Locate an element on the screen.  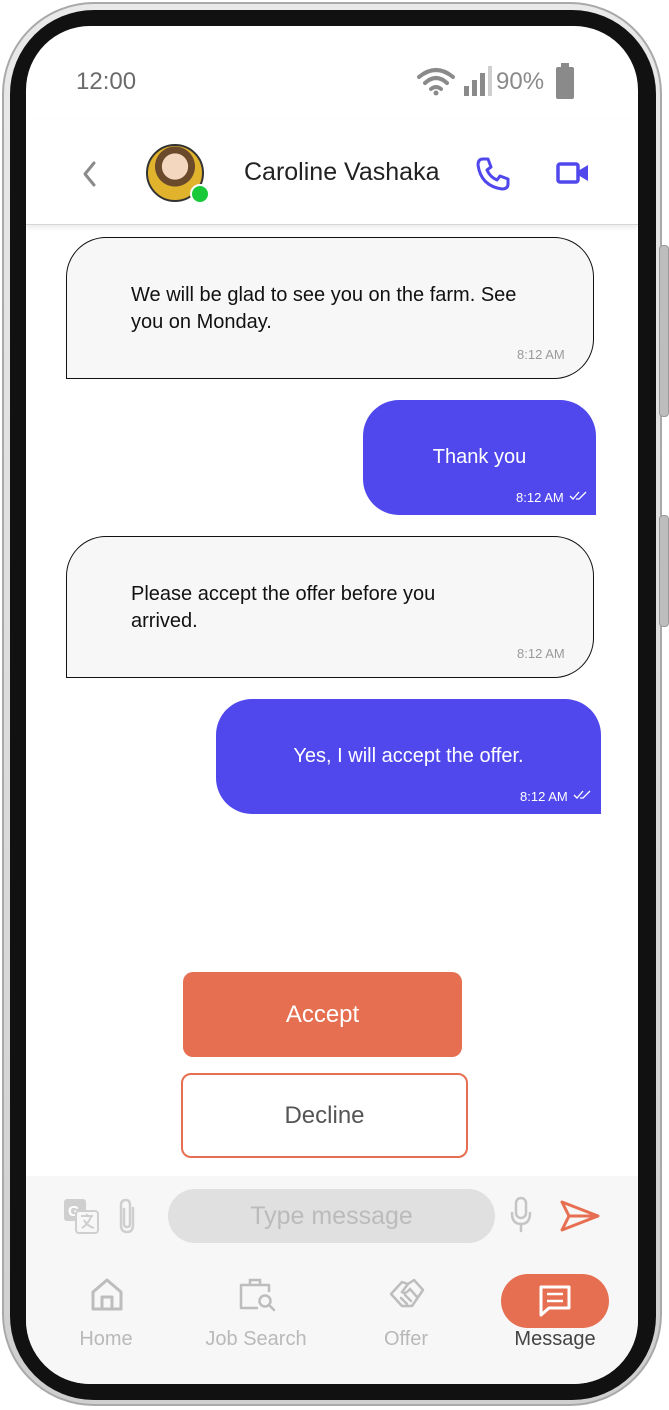
bottom-nav: Home Job Search Offer Message is located at coordinates (332, 1320).